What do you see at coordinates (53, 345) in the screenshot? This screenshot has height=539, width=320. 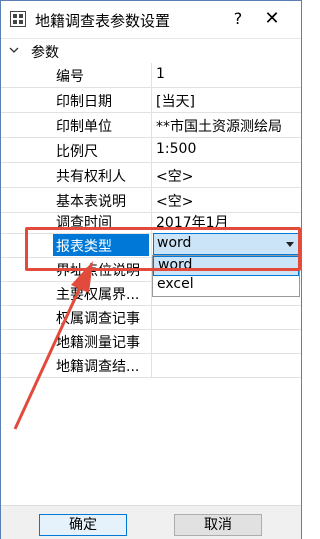 I see `annotation-arrow-icon` at bounding box center [53, 345].